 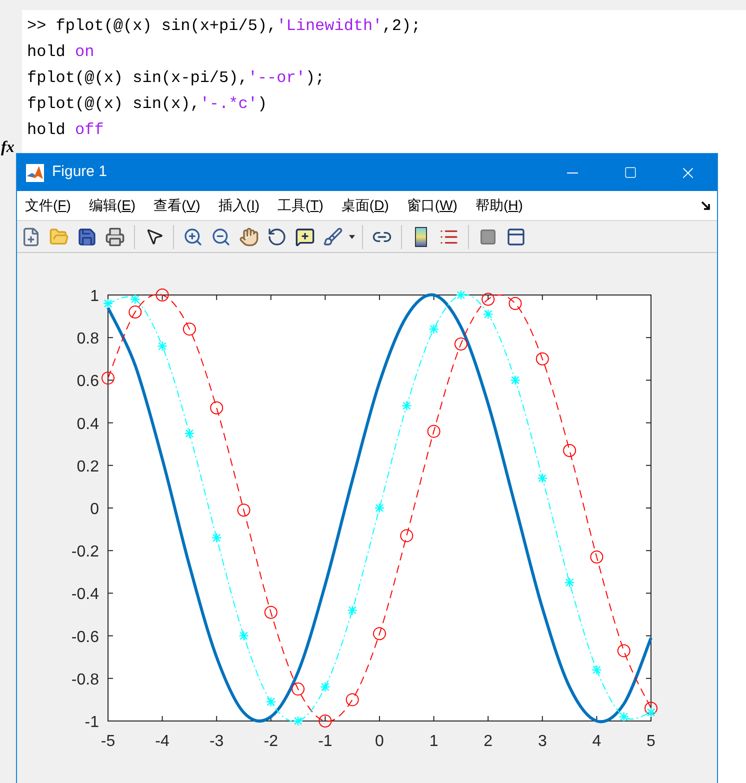 I want to click on x-tick-label: 2, so click(x=488, y=741).